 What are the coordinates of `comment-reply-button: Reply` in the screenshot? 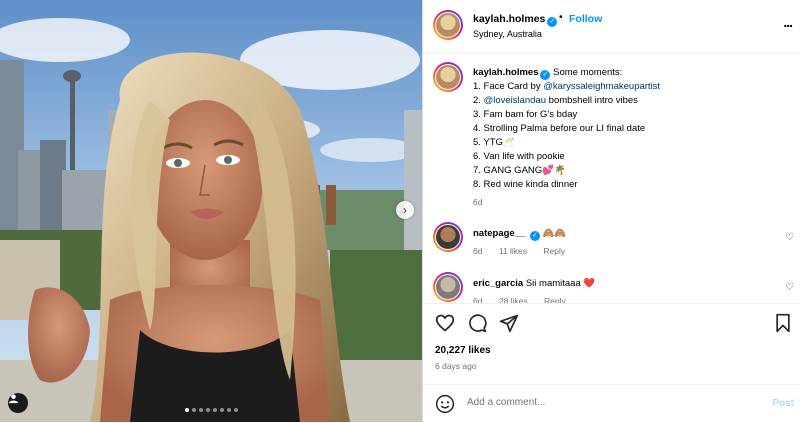 It's located at (554, 251).